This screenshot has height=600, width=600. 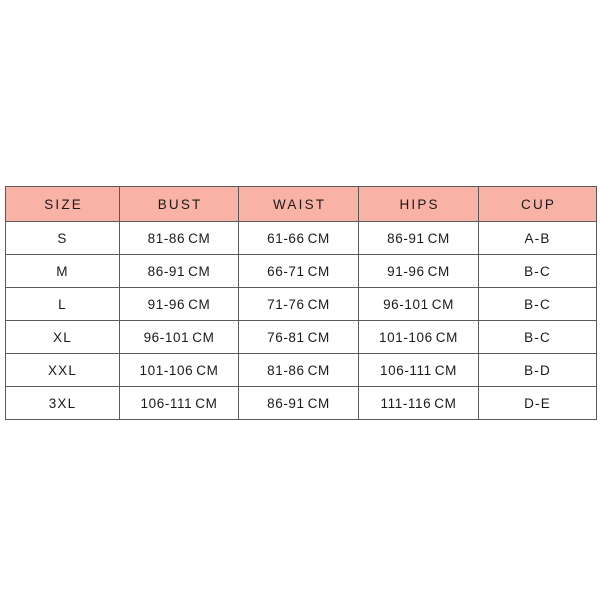 I want to click on cell-bust: 81-86 CM, so click(x=179, y=238).